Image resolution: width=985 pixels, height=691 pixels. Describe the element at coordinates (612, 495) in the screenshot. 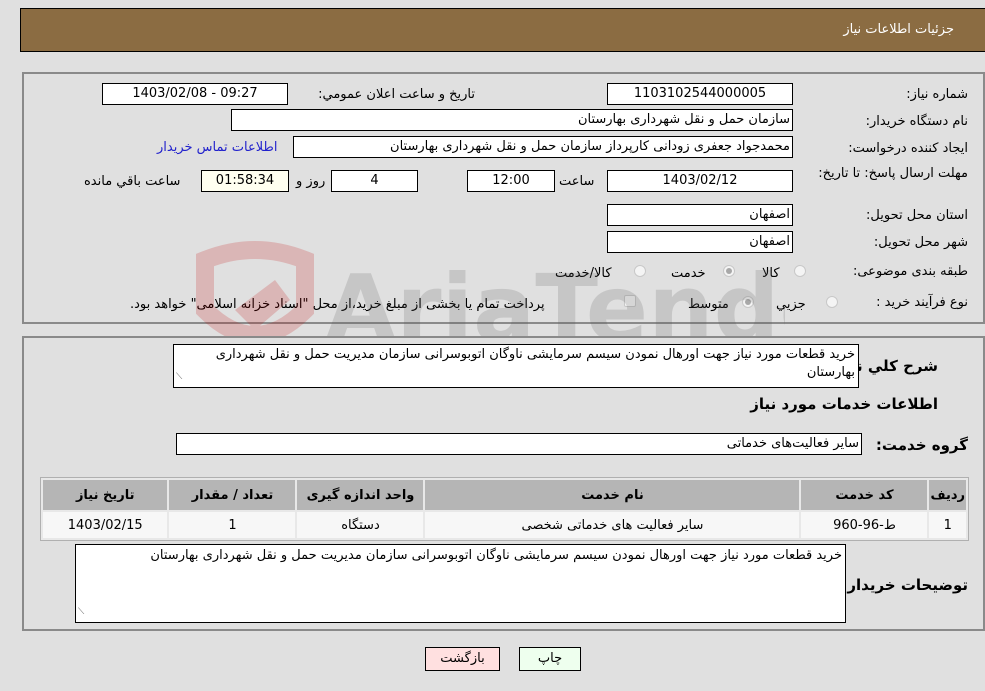

I see `col-service-name: نام خدمت` at that location.